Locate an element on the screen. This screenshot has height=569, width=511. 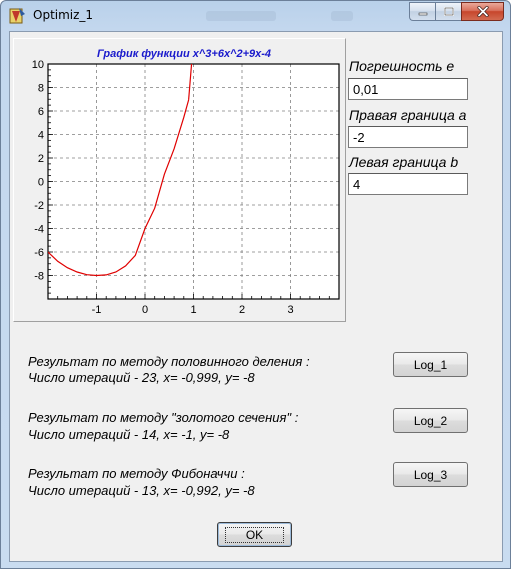
y-tick-label: 4 is located at coordinates (41, 136).